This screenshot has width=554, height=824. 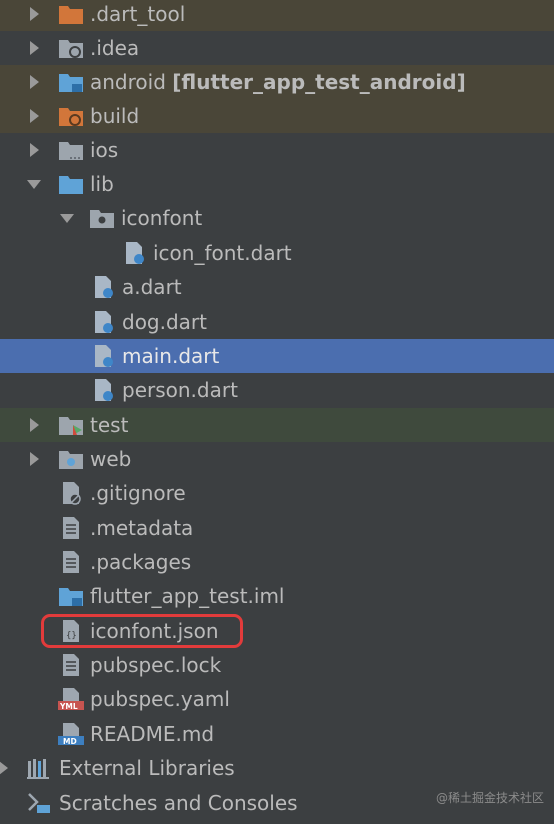 I want to click on tree-item-iml: flutter_app_test.iml, so click(x=277, y=596).